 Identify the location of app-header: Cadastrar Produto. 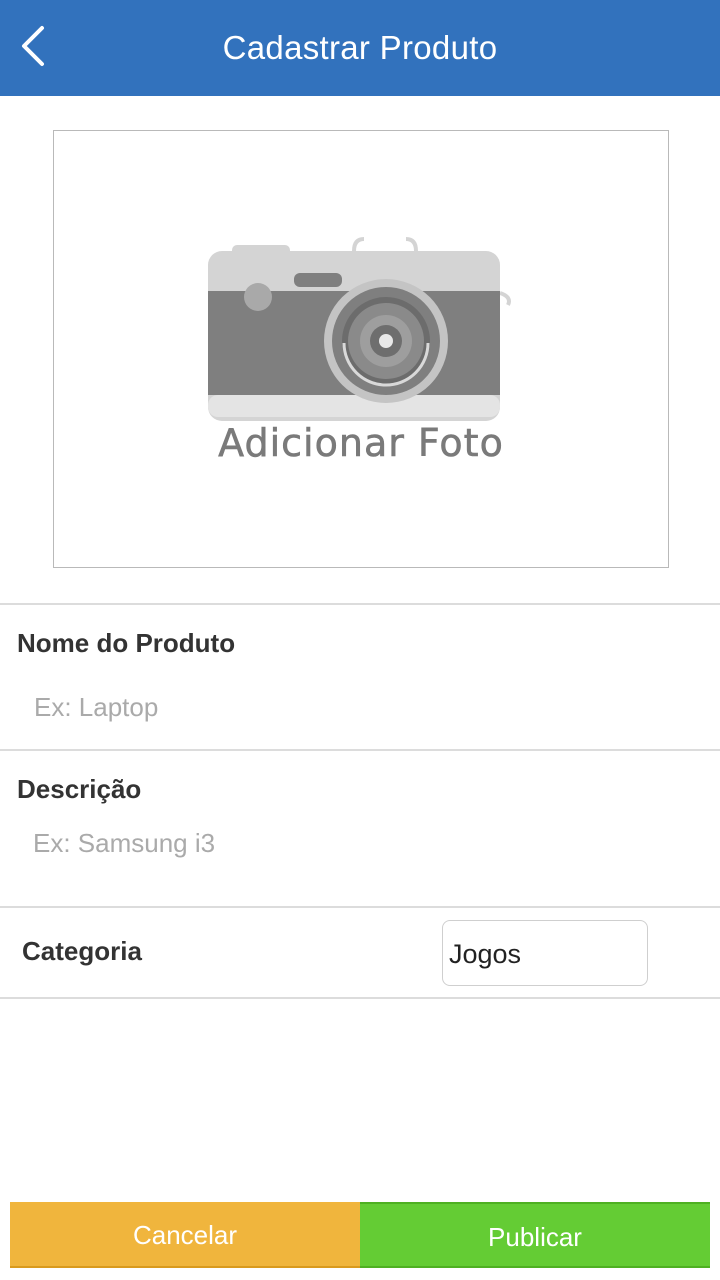
(360, 48).